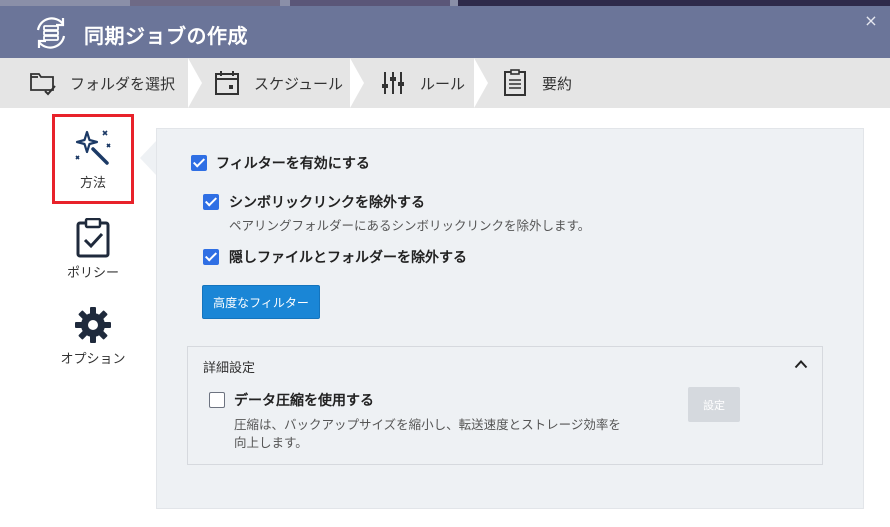 The height and width of the screenshot is (527, 890). I want to click on chevron-up-icon, so click(801, 364).